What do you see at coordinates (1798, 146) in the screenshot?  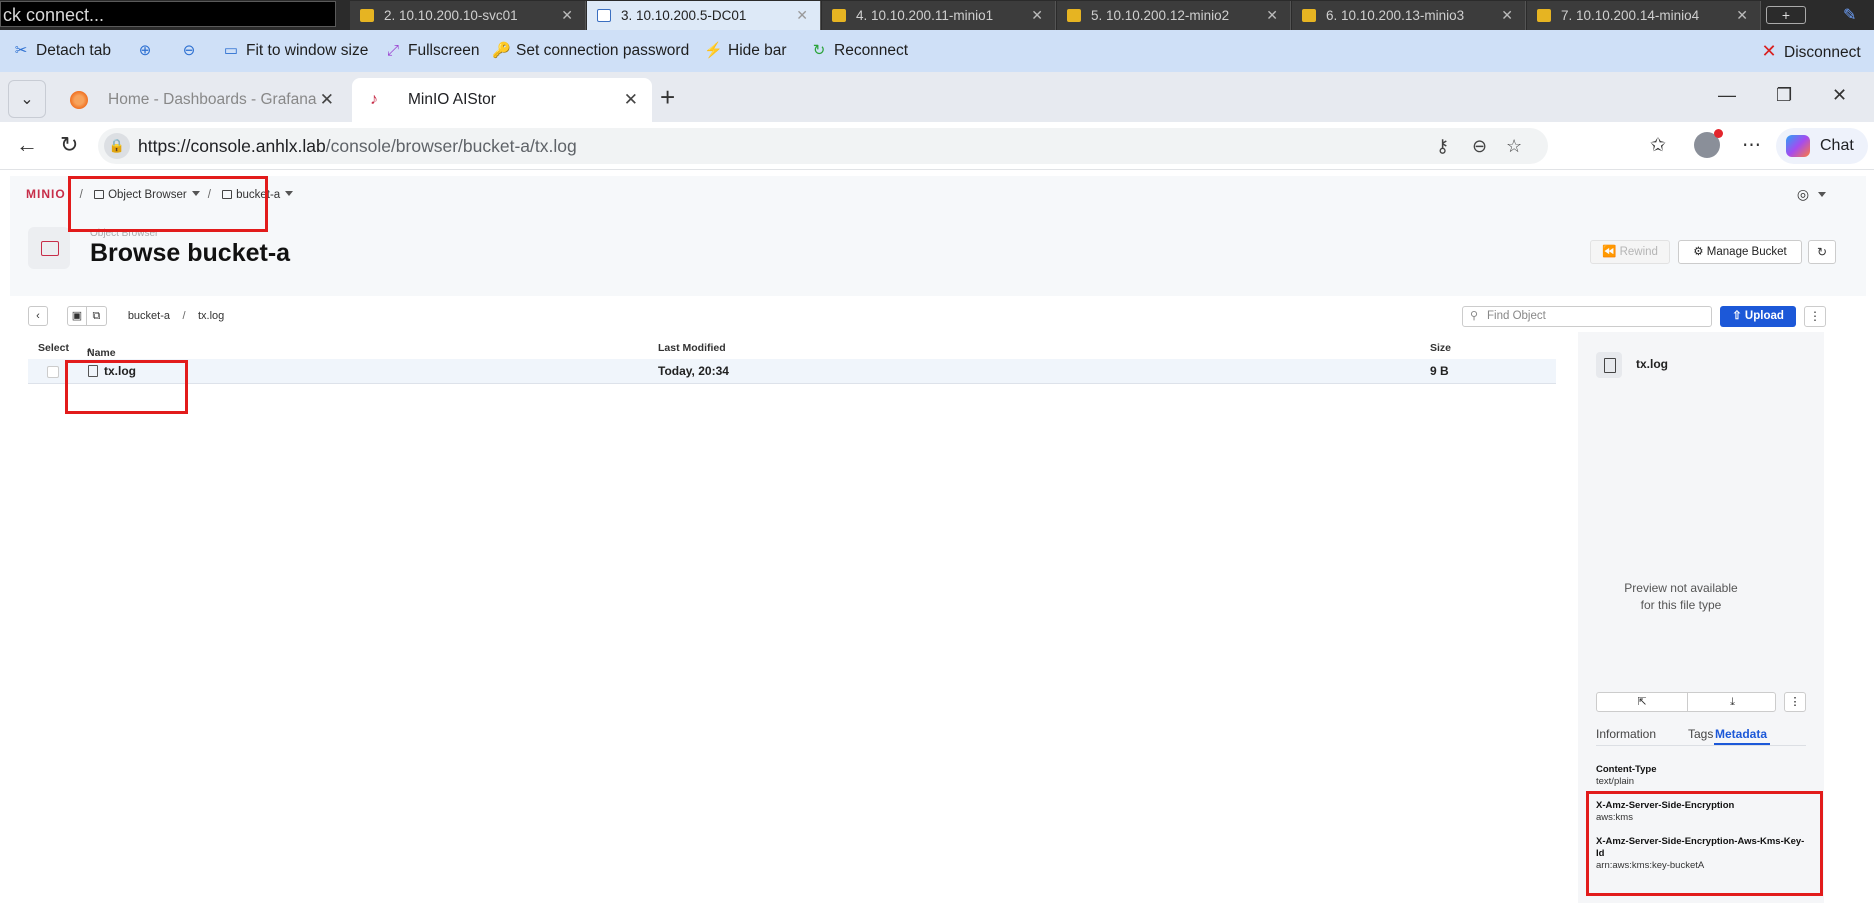 I see `copilot-icon` at bounding box center [1798, 146].